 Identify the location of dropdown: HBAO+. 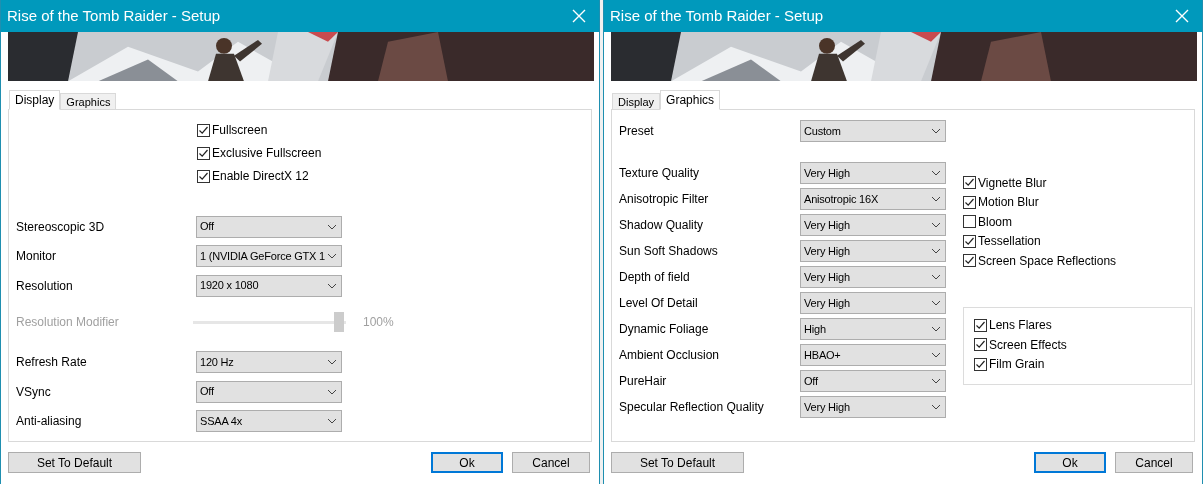
(873, 354).